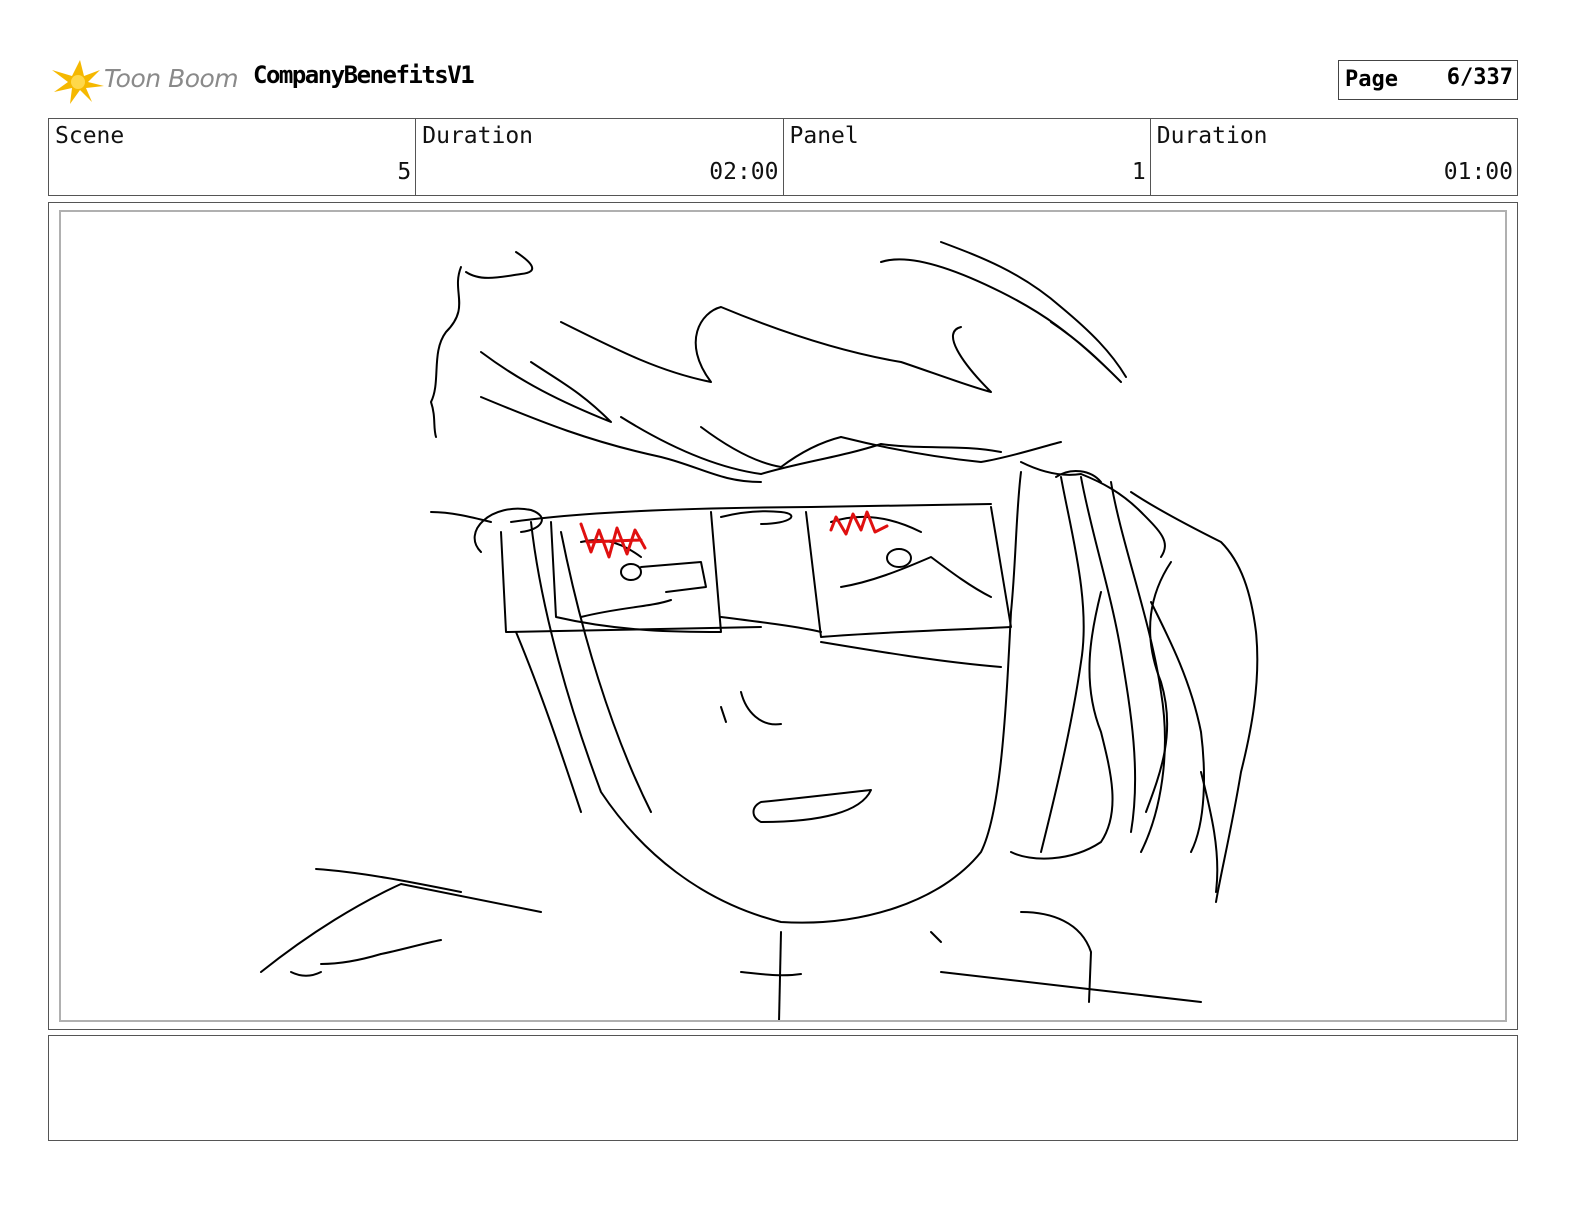 The image size is (1584, 1224). I want to click on scene-duration-label: Duration, so click(478, 136).